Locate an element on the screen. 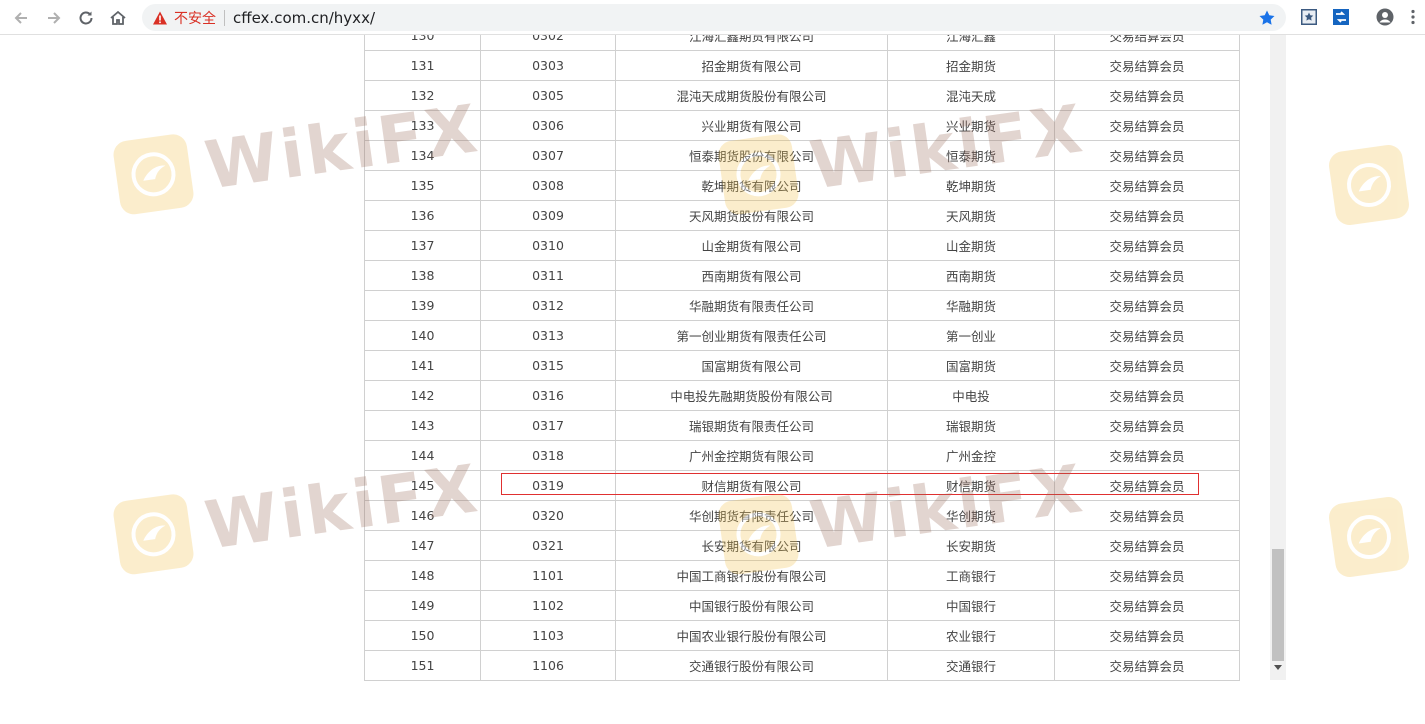 This screenshot has width=1425, height=724. profile-avatar-icon is located at coordinates (1385, 17).